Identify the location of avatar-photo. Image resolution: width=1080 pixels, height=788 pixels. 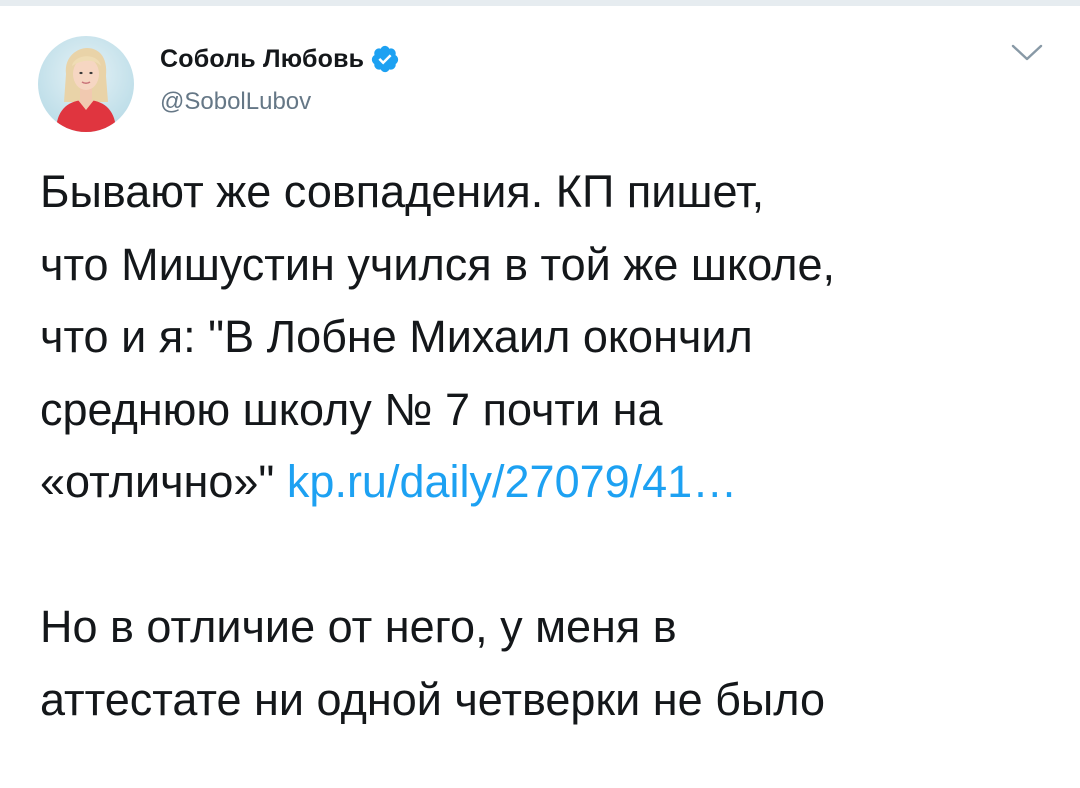
(86, 84).